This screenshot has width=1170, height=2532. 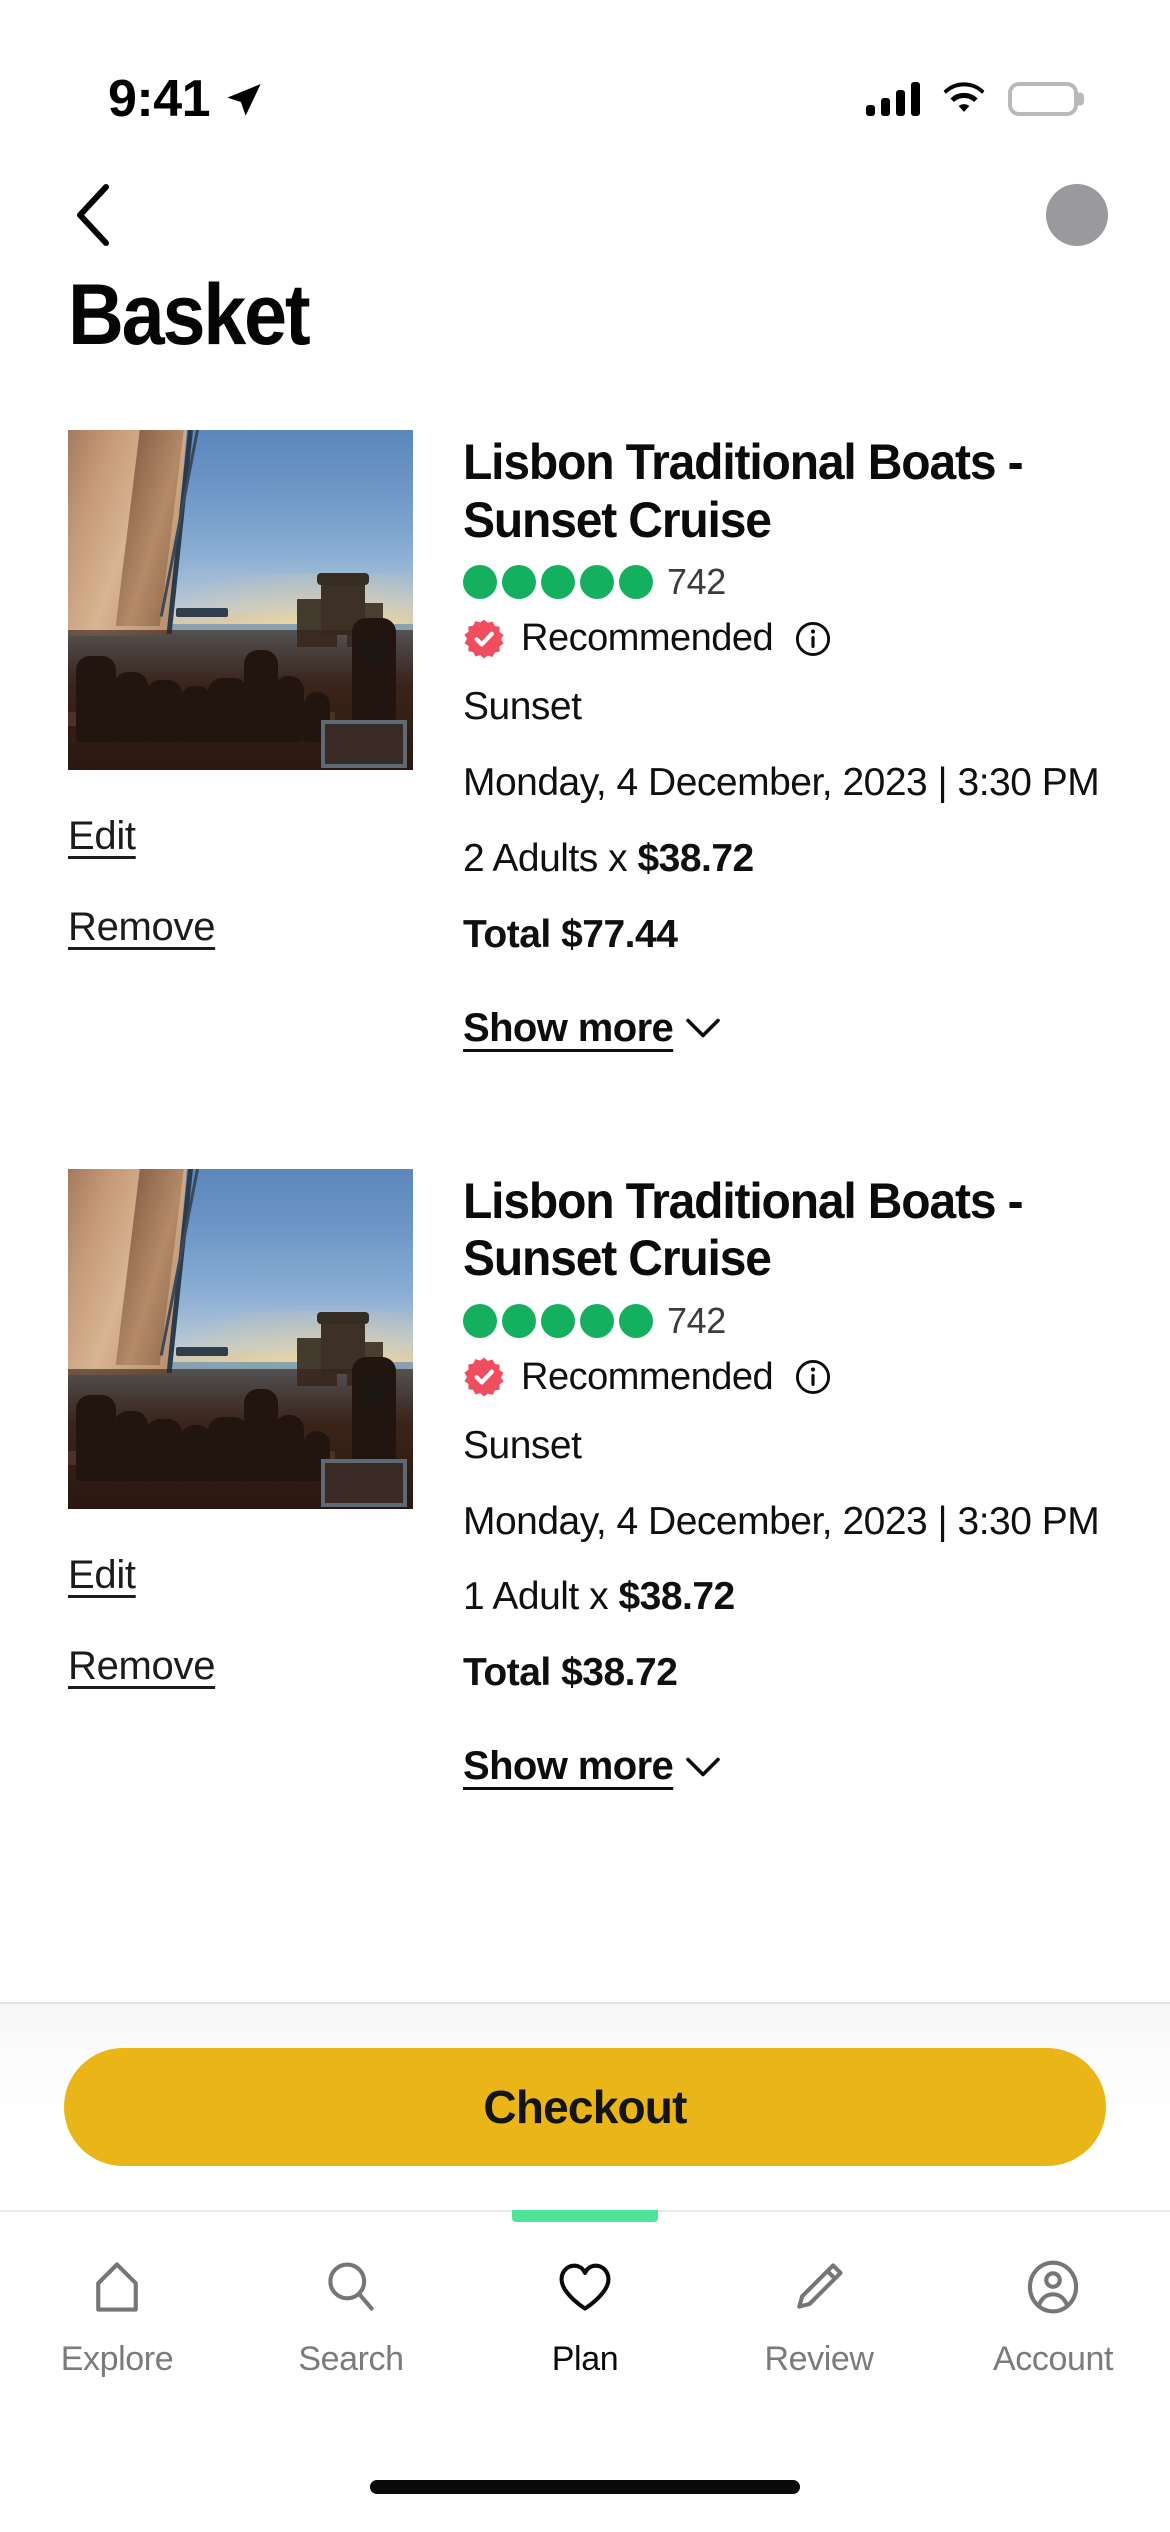 What do you see at coordinates (570, 934) in the screenshot?
I see `cart-item-total: Total $77.44` at bounding box center [570, 934].